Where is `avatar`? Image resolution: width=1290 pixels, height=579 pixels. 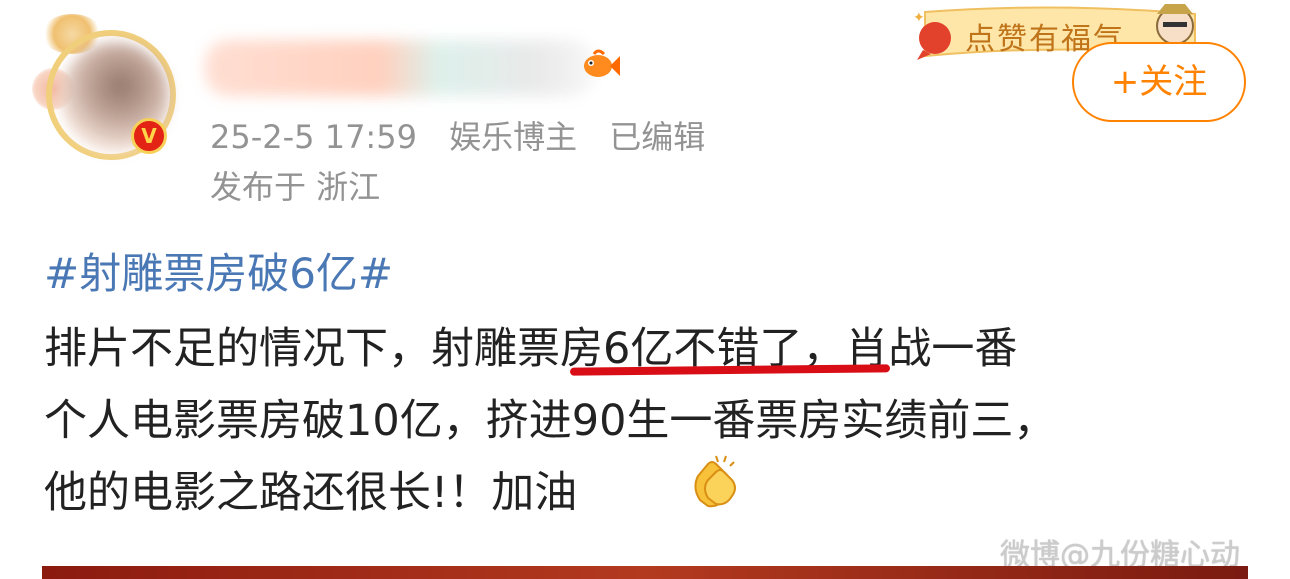
avatar is located at coordinates (112, 92).